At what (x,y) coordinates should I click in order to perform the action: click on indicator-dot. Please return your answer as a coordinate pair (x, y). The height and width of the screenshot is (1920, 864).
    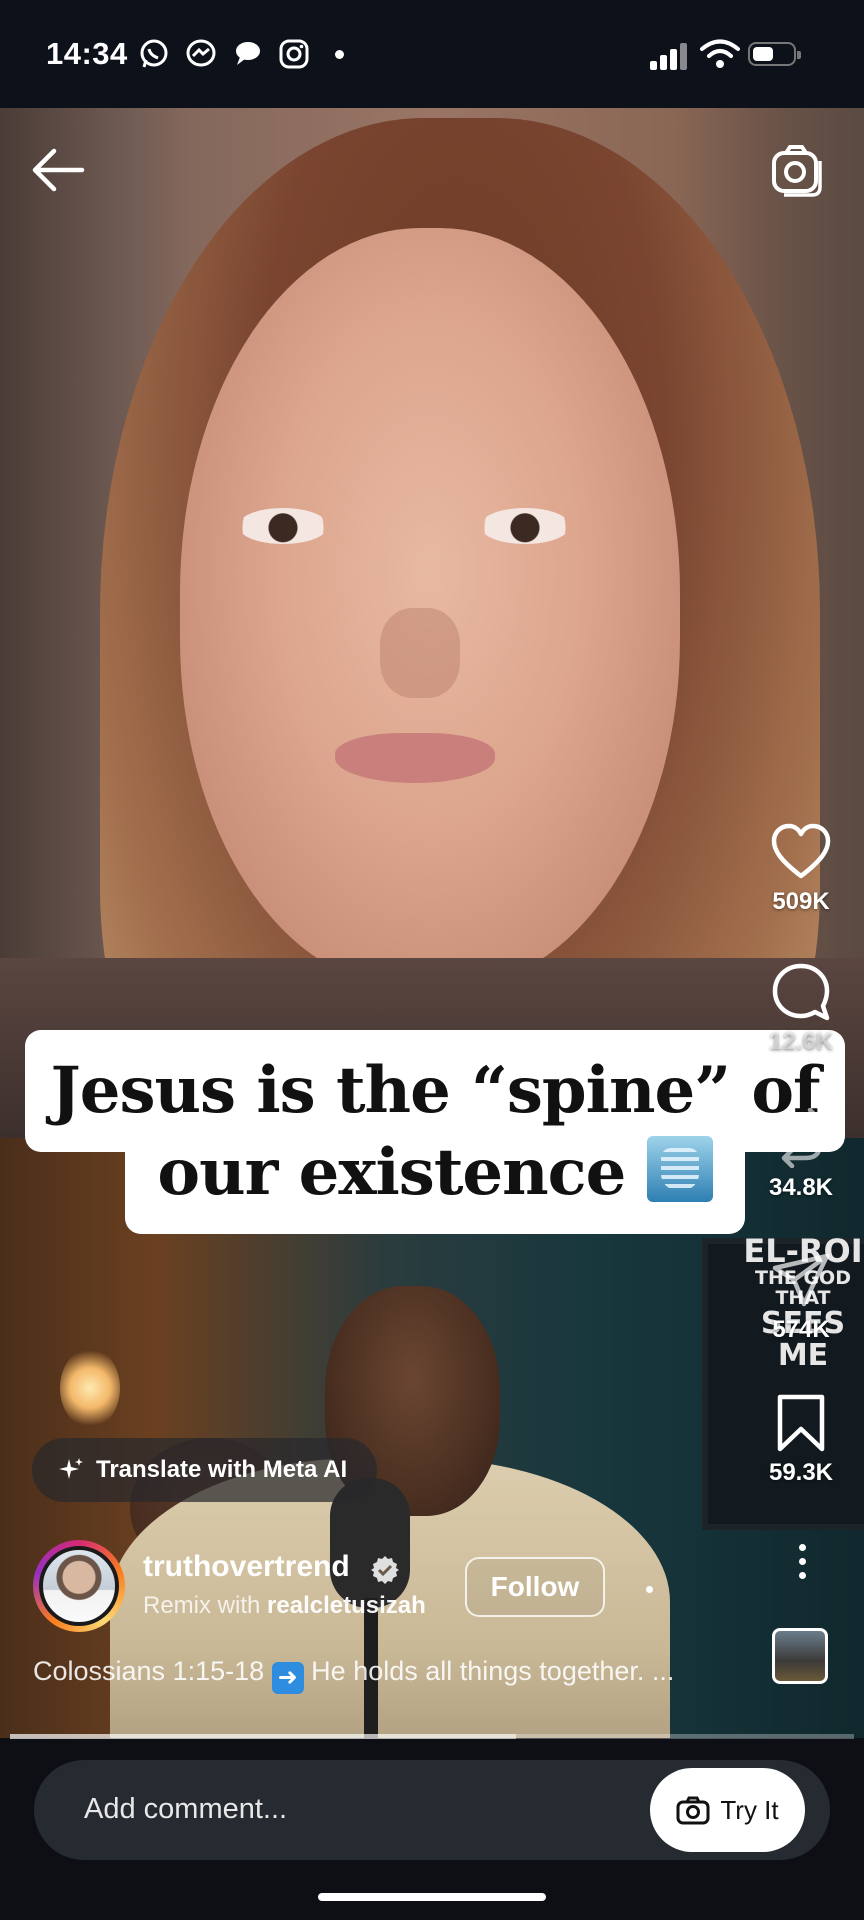
    Looking at the image, I should click on (649, 1589).